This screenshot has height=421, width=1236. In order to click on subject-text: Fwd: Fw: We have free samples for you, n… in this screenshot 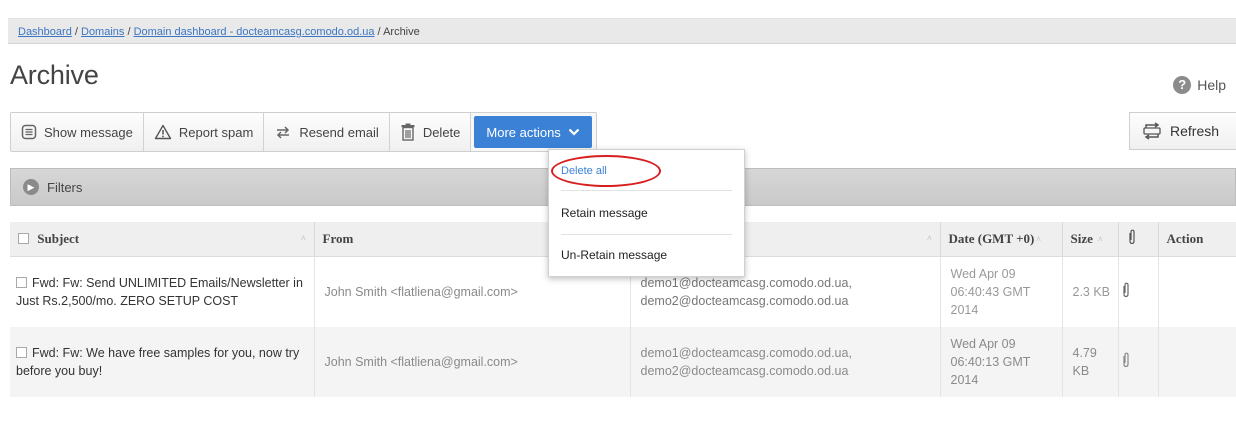, I will do `click(158, 362)`.